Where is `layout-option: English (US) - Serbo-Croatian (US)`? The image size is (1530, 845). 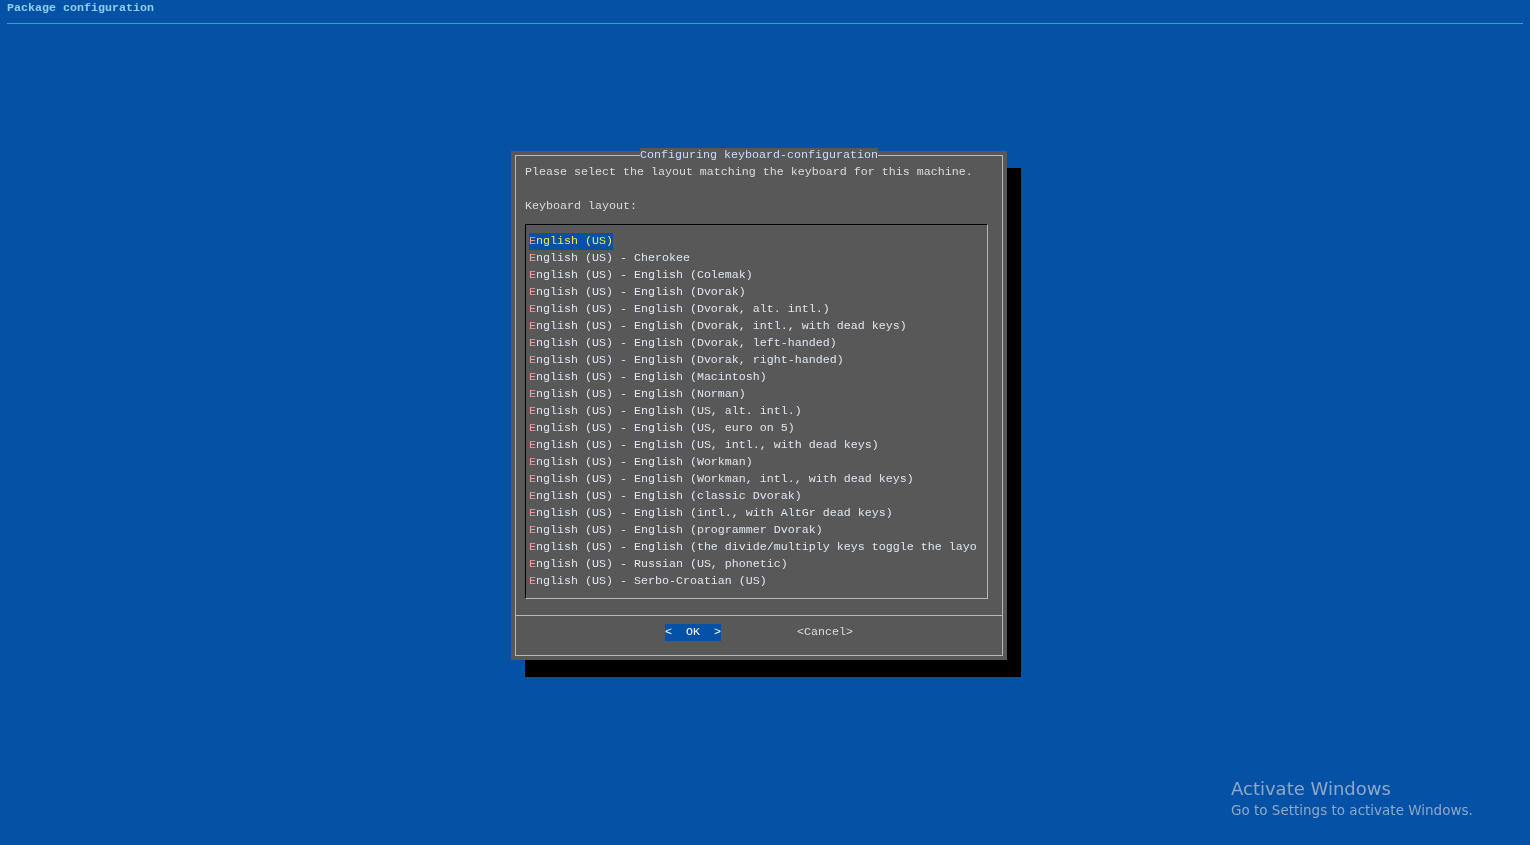 layout-option: English (US) - Serbo-Croatian (US) is located at coordinates (648, 581).